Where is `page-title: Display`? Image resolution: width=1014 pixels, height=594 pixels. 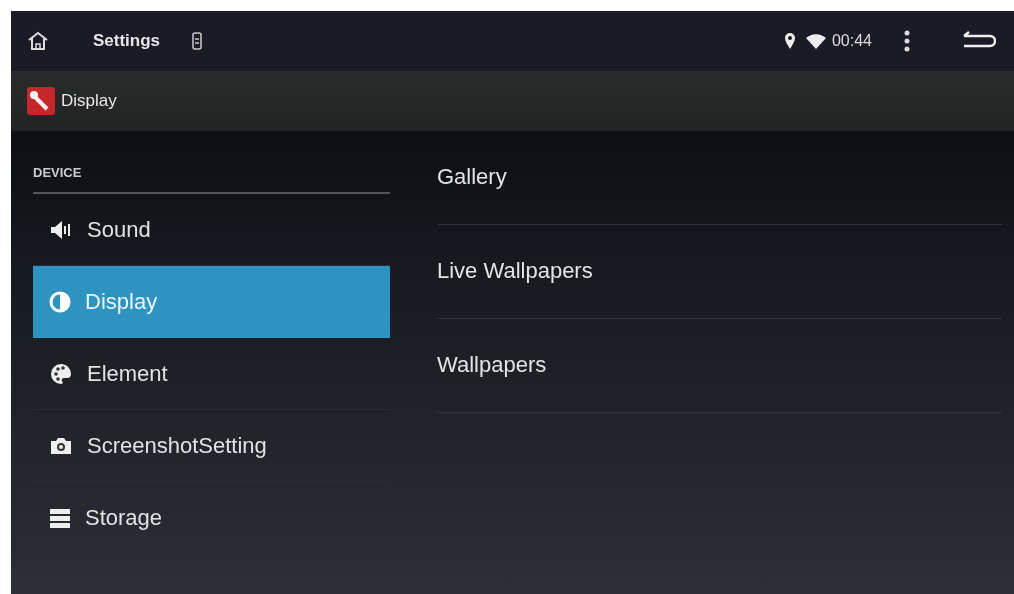 page-title: Display is located at coordinates (89, 101).